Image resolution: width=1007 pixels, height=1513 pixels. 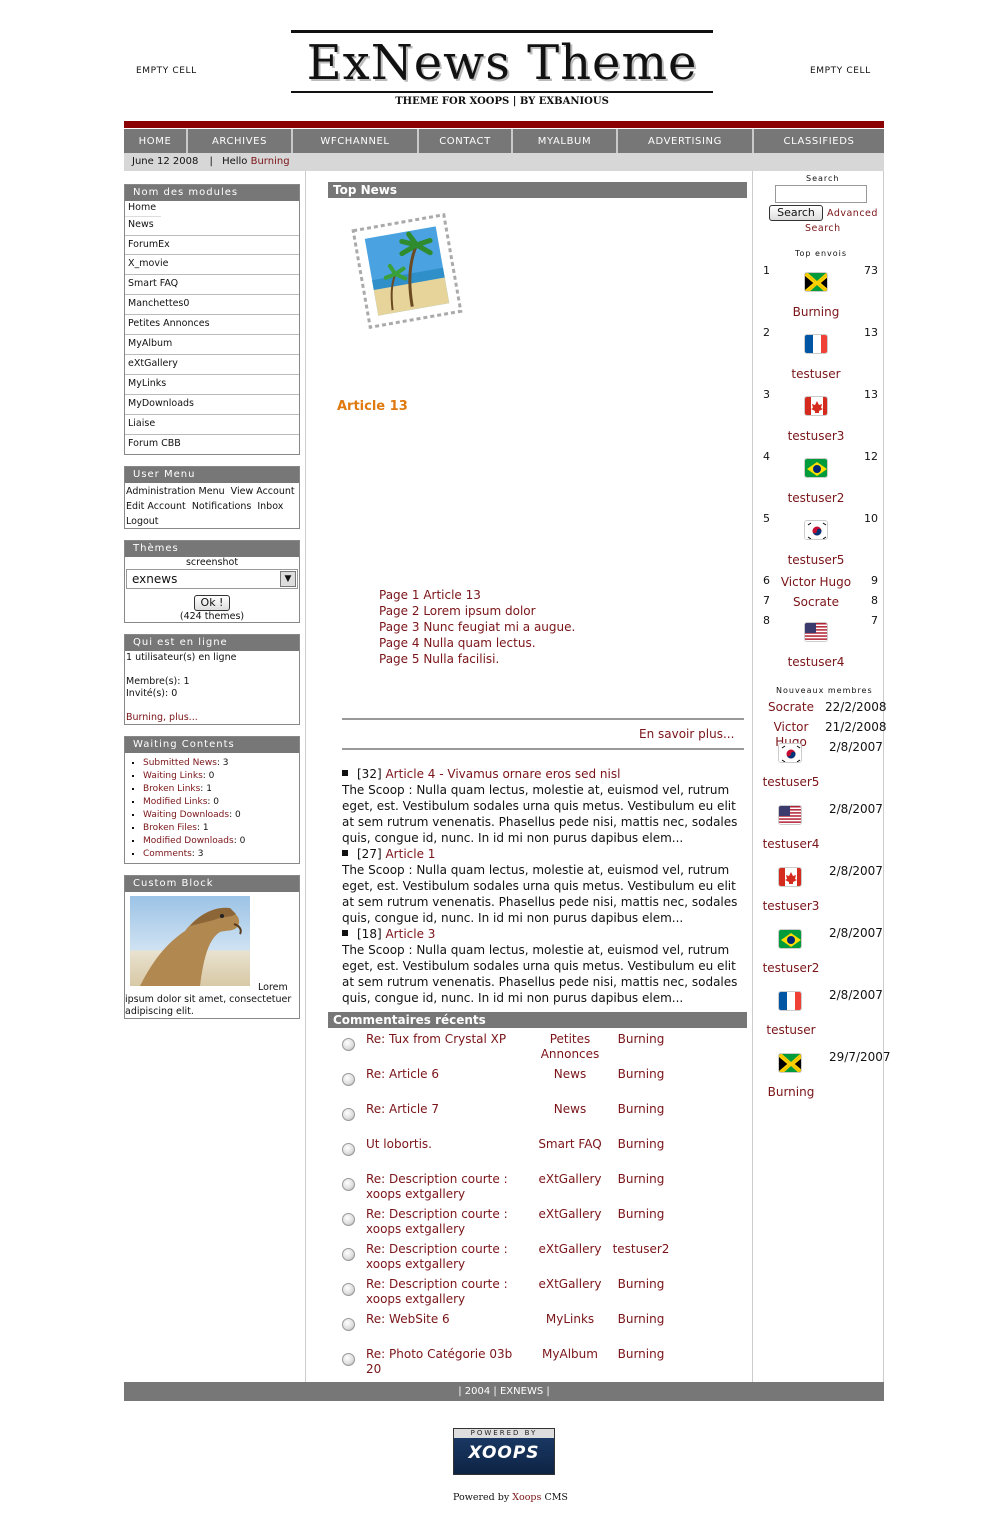 I want to click on module-link-mylinks: MyLinks, so click(x=212, y=385).